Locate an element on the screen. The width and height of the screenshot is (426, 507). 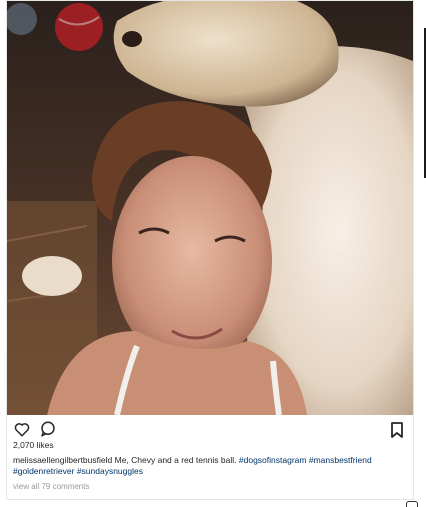
camera-icon is located at coordinates (412, 504).